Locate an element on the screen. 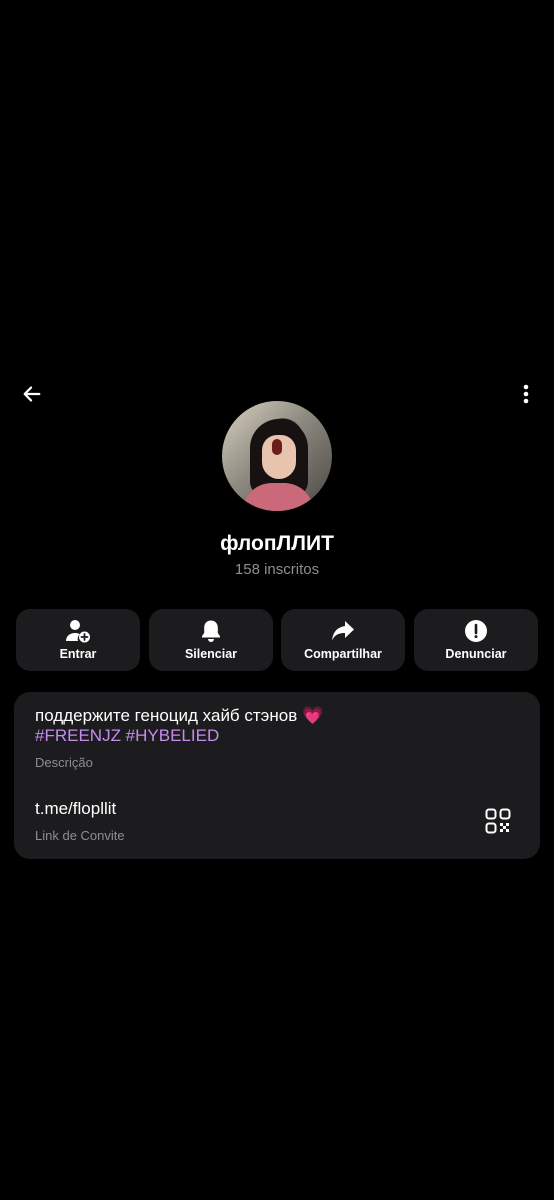 The width and height of the screenshot is (554, 1200). channel-title: флопЛЛИТ is located at coordinates (277, 543).